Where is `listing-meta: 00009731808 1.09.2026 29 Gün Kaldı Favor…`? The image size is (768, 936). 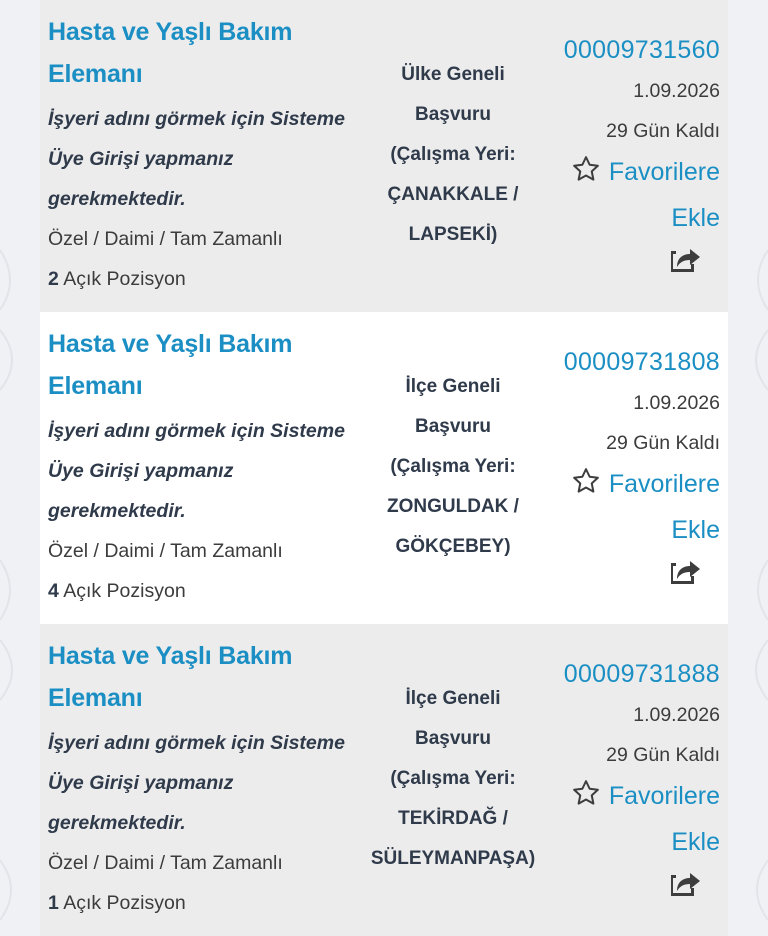
listing-meta: 00009731808 1.09.2026 29 Gün Kaldı Favor… is located at coordinates (620, 451).